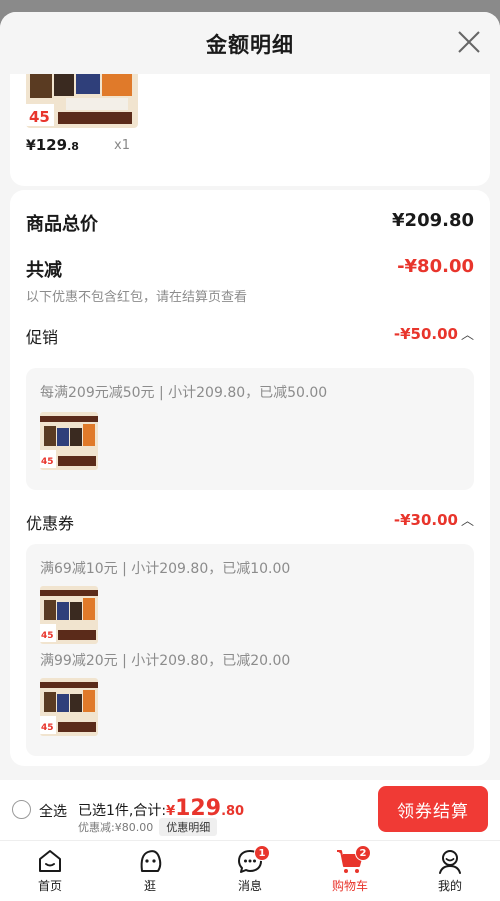 The image size is (500, 901). Describe the element at coordinates (469, 42) in the screenshot. I see `close-icon` at that location.